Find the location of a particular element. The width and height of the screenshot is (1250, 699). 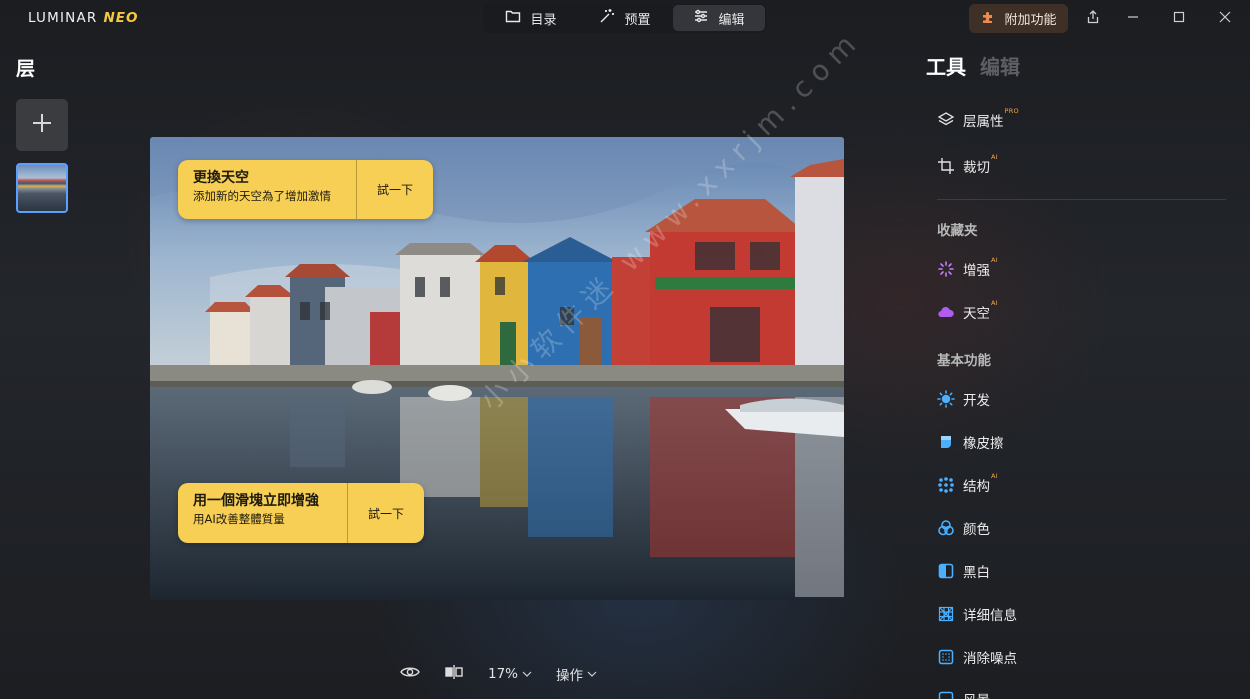

tool-label: 增强 is located at coordinates (976, 271).